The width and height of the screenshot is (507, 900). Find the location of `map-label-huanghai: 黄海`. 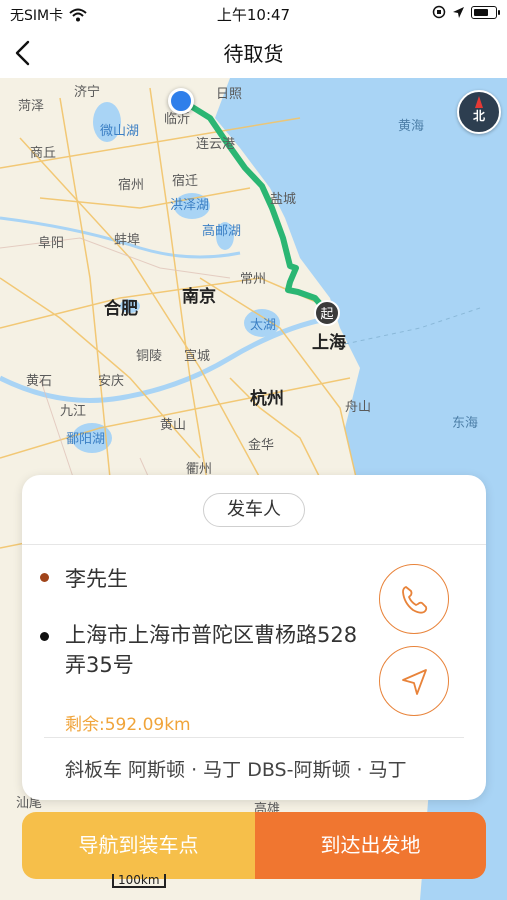

map-label-huanghai: 黄海 is located at coordinates (411, 126).